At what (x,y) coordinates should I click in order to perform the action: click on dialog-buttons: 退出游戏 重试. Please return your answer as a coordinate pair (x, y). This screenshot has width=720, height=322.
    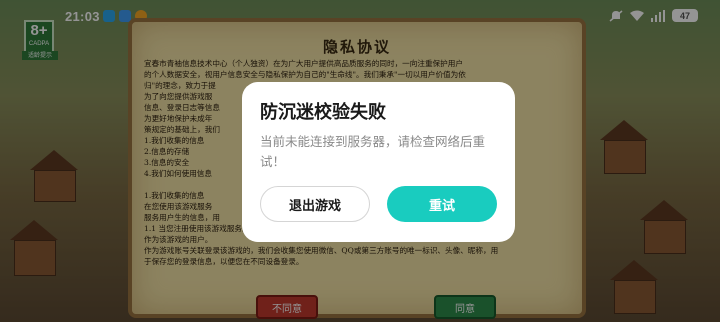
    Looking at the image, I should click on (378, 204).